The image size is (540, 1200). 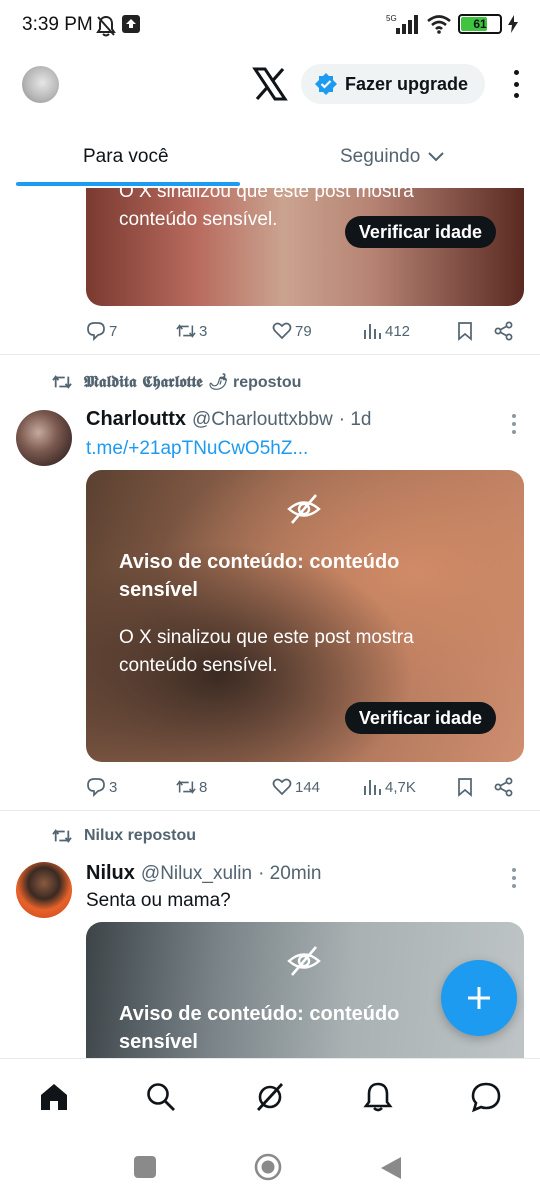 I want to click on grok-icon, so click(x=270, y=1097).